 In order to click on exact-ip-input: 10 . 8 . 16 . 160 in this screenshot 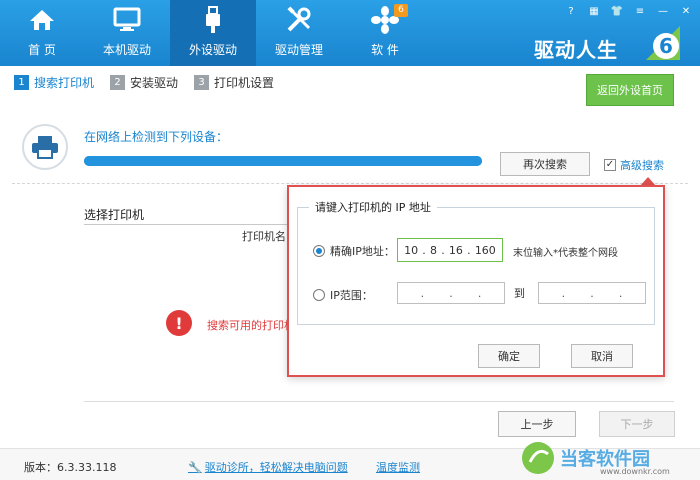, I will do `click(450, 250)`.